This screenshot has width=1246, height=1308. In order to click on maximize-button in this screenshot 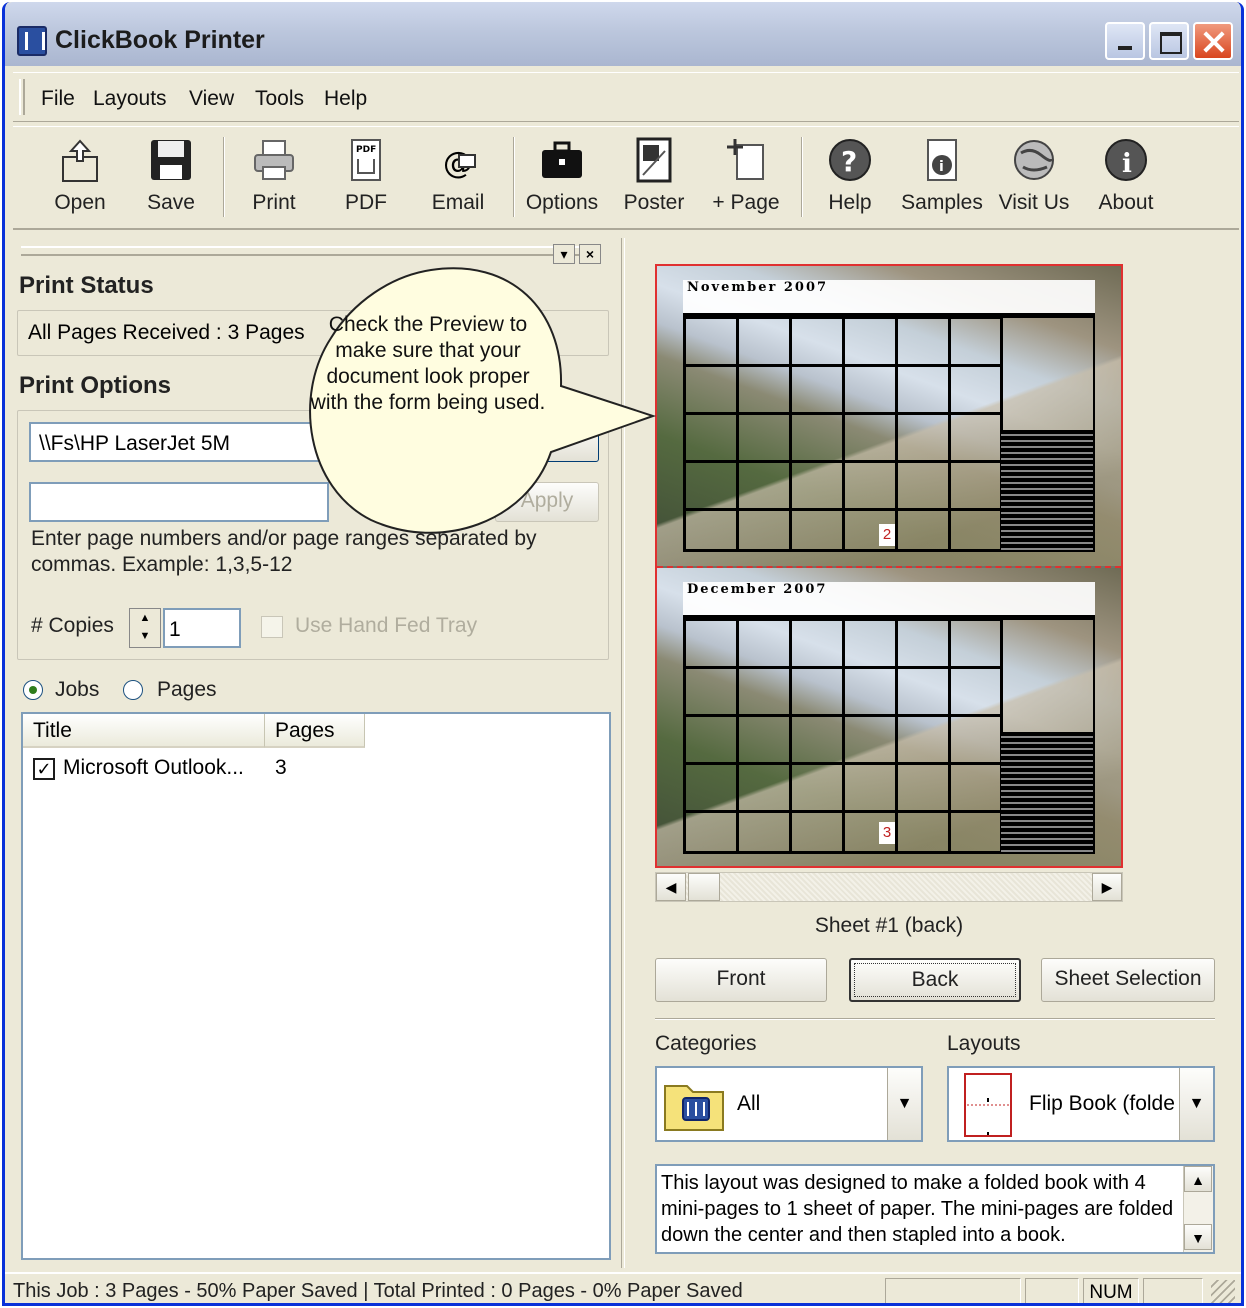, I will do `click(1169, 41)`.